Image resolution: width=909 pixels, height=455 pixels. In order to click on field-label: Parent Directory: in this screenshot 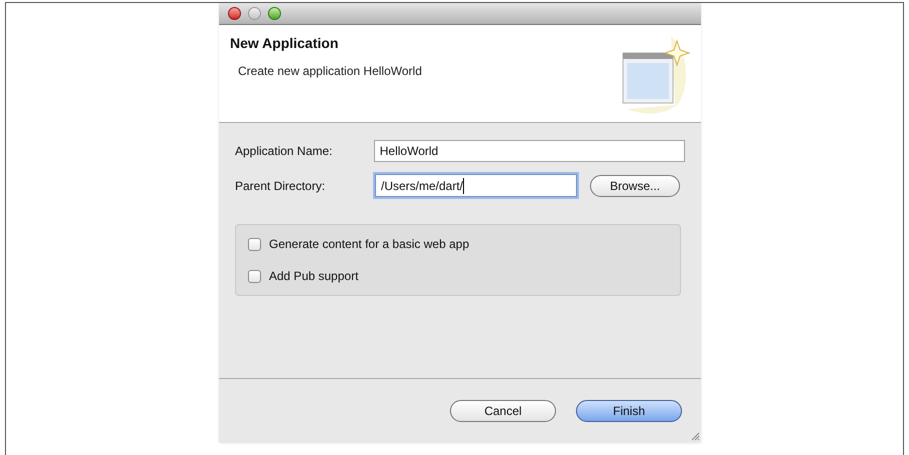, I will do `click(280, 186)`.